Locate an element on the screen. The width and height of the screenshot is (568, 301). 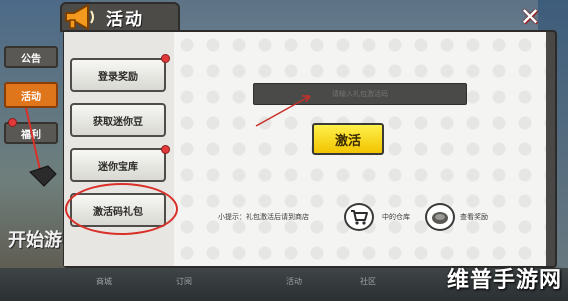
nav-mini-treasury: 迷你宝库 is located at coordinates (118, 165).